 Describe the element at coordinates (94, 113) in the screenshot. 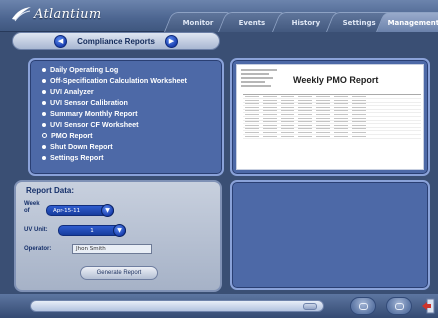

I see `report-label: Summary Monthly Report` at that location.